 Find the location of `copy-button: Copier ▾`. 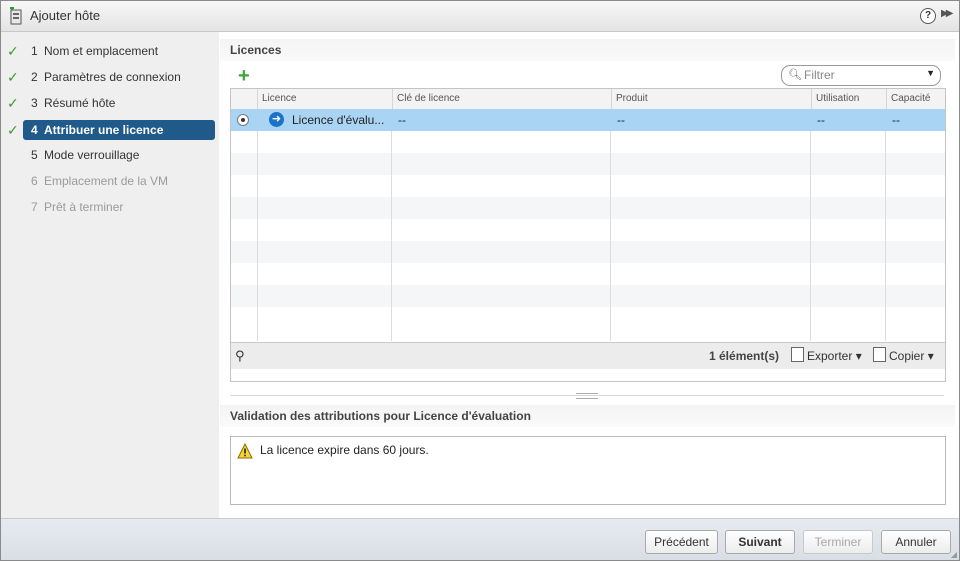

copy-button: Copier ▾ is located at coordinates (903, 355).